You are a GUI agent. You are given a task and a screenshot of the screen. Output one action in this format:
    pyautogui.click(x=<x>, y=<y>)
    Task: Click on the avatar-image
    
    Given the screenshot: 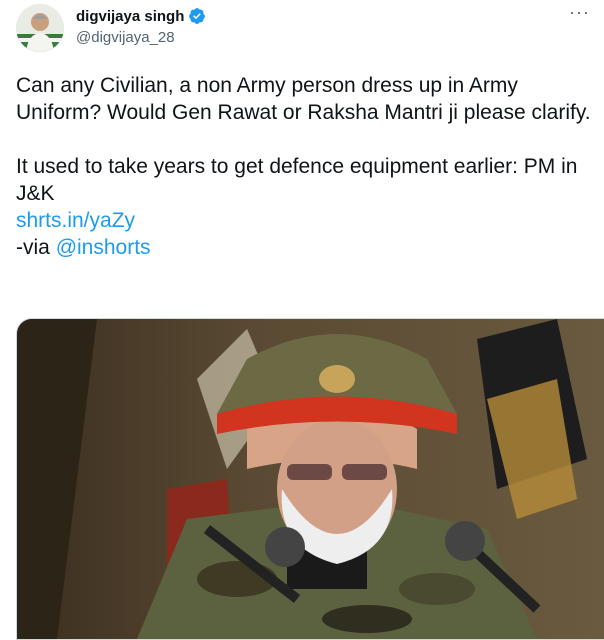 What is the action you would take?
    pyautogui.click(x=40, y=28)
    